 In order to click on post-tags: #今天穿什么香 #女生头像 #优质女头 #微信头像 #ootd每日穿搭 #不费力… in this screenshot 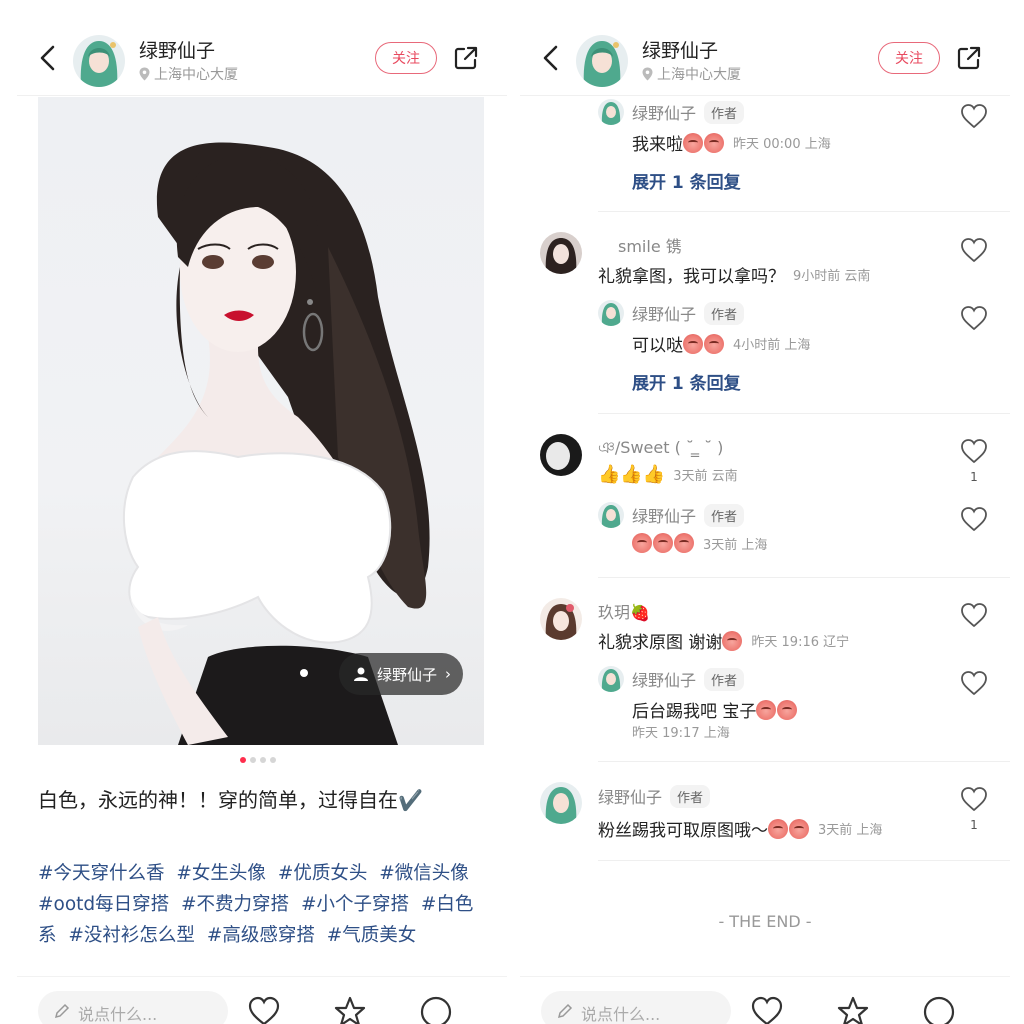, I will do `click(264, 904)`.